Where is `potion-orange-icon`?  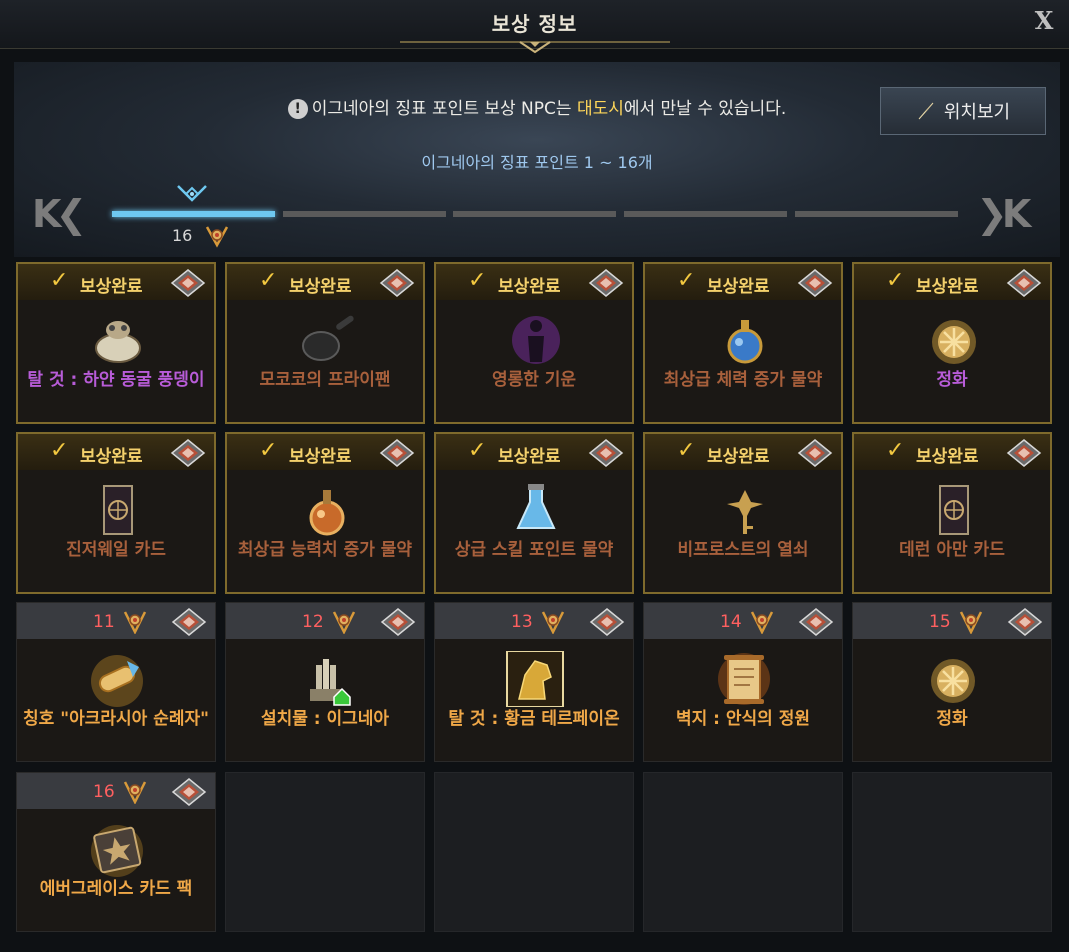
potion-orange-icon is located at coordinates (327, 513).